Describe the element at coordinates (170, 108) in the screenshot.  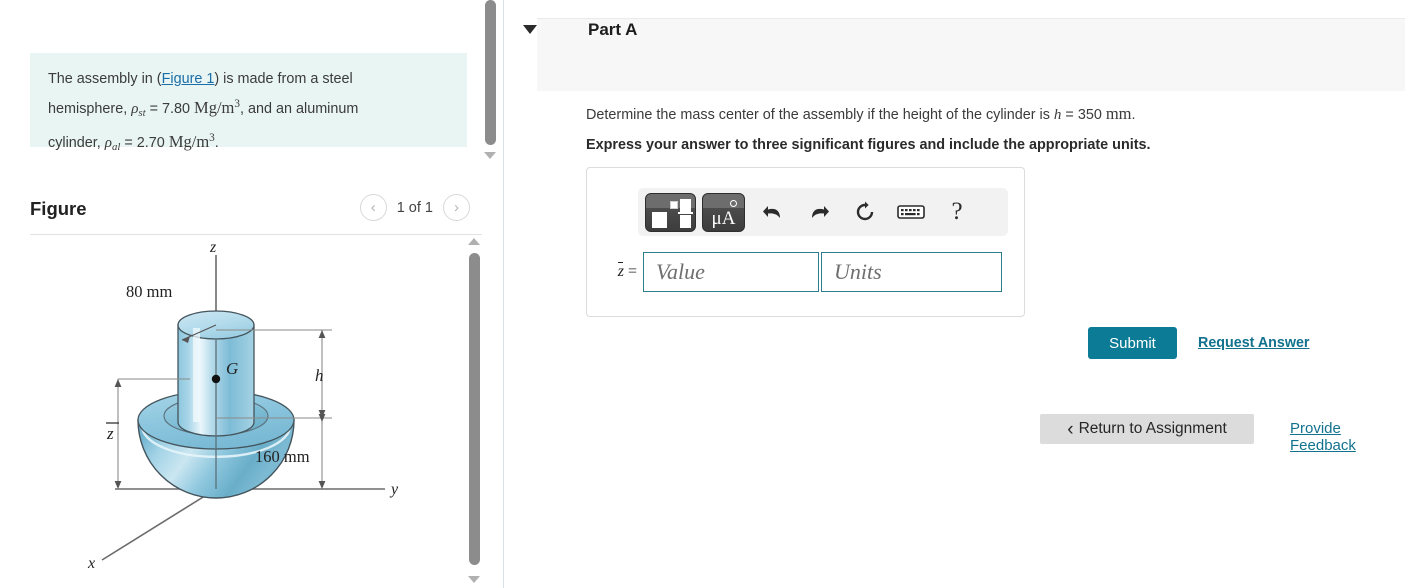
I see `statement-text: = 7.80` at that location.